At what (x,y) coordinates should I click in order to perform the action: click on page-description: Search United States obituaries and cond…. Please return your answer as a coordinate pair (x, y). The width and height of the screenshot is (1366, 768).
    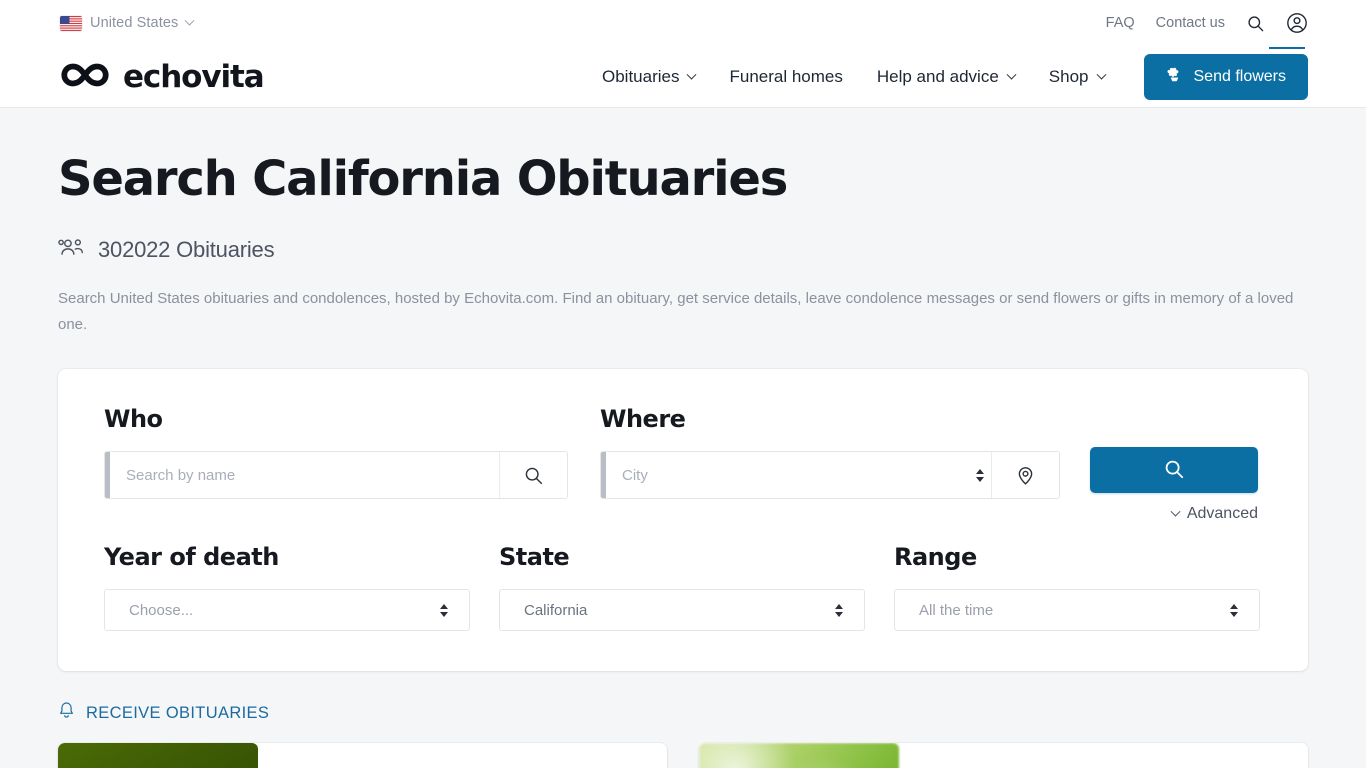
    Looking at the image, I should click on (676, 311).